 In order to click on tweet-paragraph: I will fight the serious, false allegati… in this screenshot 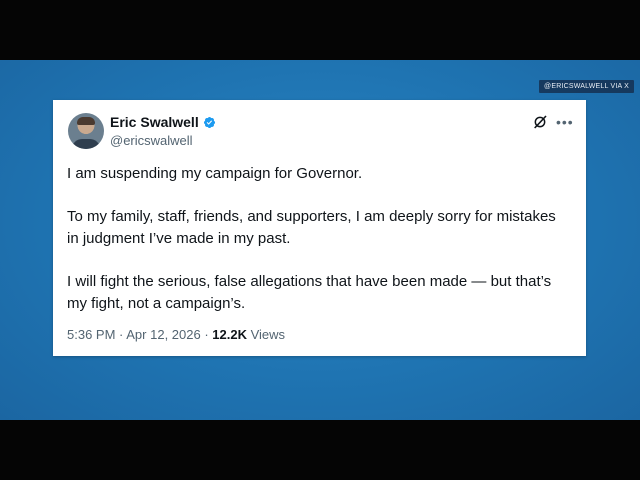, I will do `click(309, 292)`.